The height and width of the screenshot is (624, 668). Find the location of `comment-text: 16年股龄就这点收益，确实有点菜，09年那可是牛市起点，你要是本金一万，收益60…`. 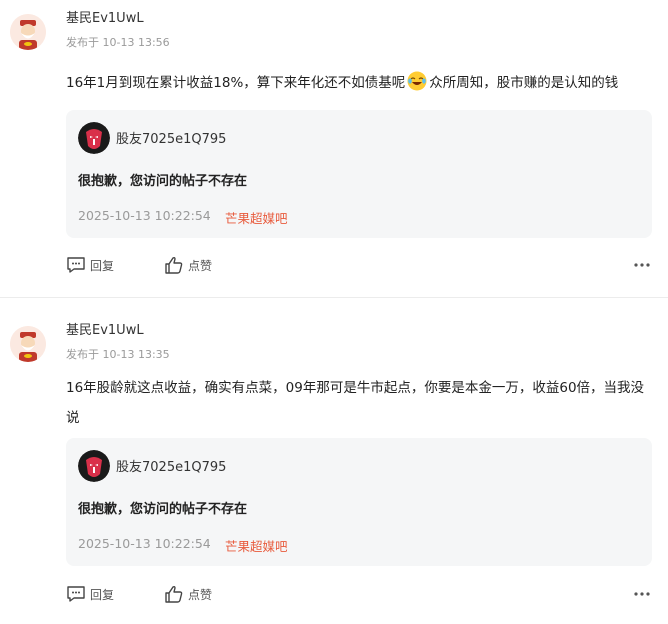

comment-text: 16年股龄就这点收益，确实有点菜，09年那可是牛市起点，你要是本金一万，收益60… is located at coordinates (355, 403).